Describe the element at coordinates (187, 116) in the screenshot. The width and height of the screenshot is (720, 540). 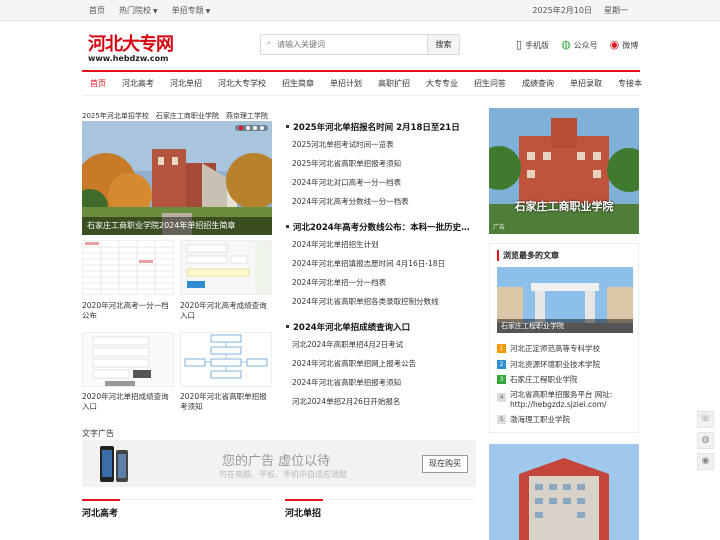
I see `sub-tab: 石家庄工商职业学院` at that location.